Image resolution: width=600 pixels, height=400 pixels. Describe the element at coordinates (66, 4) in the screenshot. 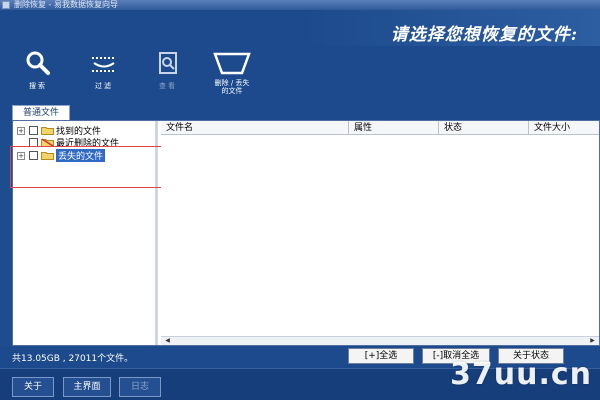

I see `window-title: 删除恢复 - 易我数据恢复向导` at that location.